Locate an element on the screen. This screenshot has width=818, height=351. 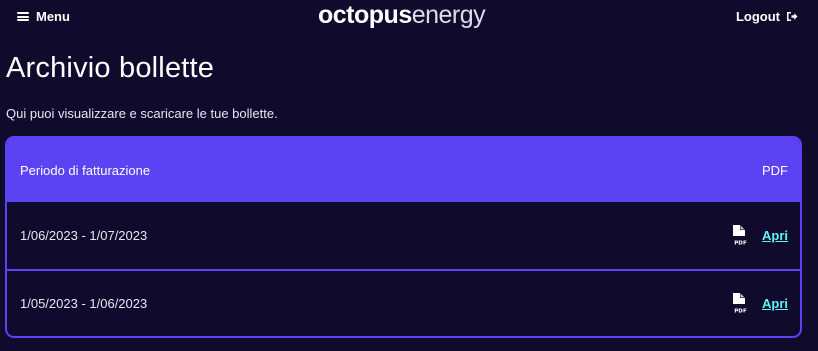
billing-period: 1/06/2023 - 1/07/2023 is located at coordinates (84, 235).